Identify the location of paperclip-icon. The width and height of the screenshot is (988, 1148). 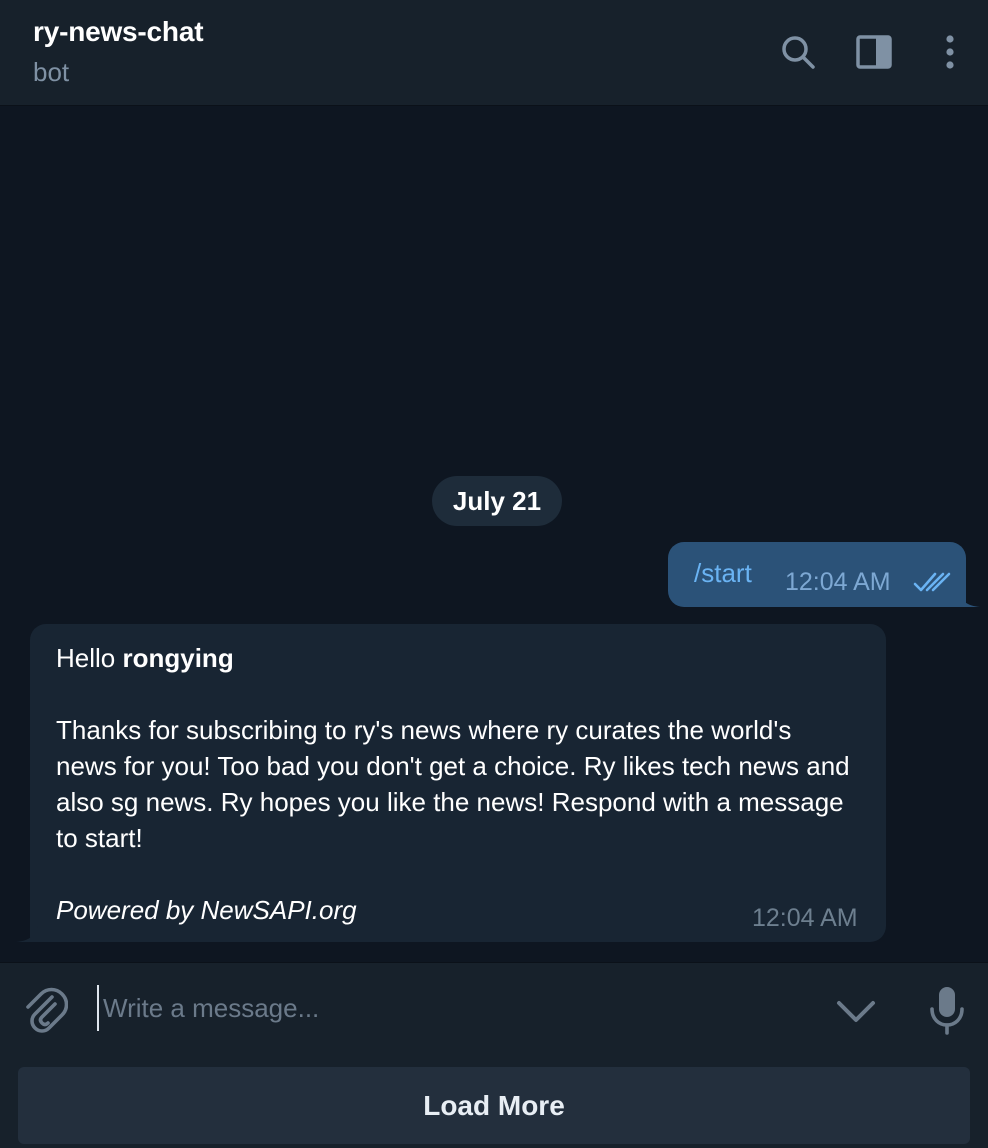
(45, 1010).